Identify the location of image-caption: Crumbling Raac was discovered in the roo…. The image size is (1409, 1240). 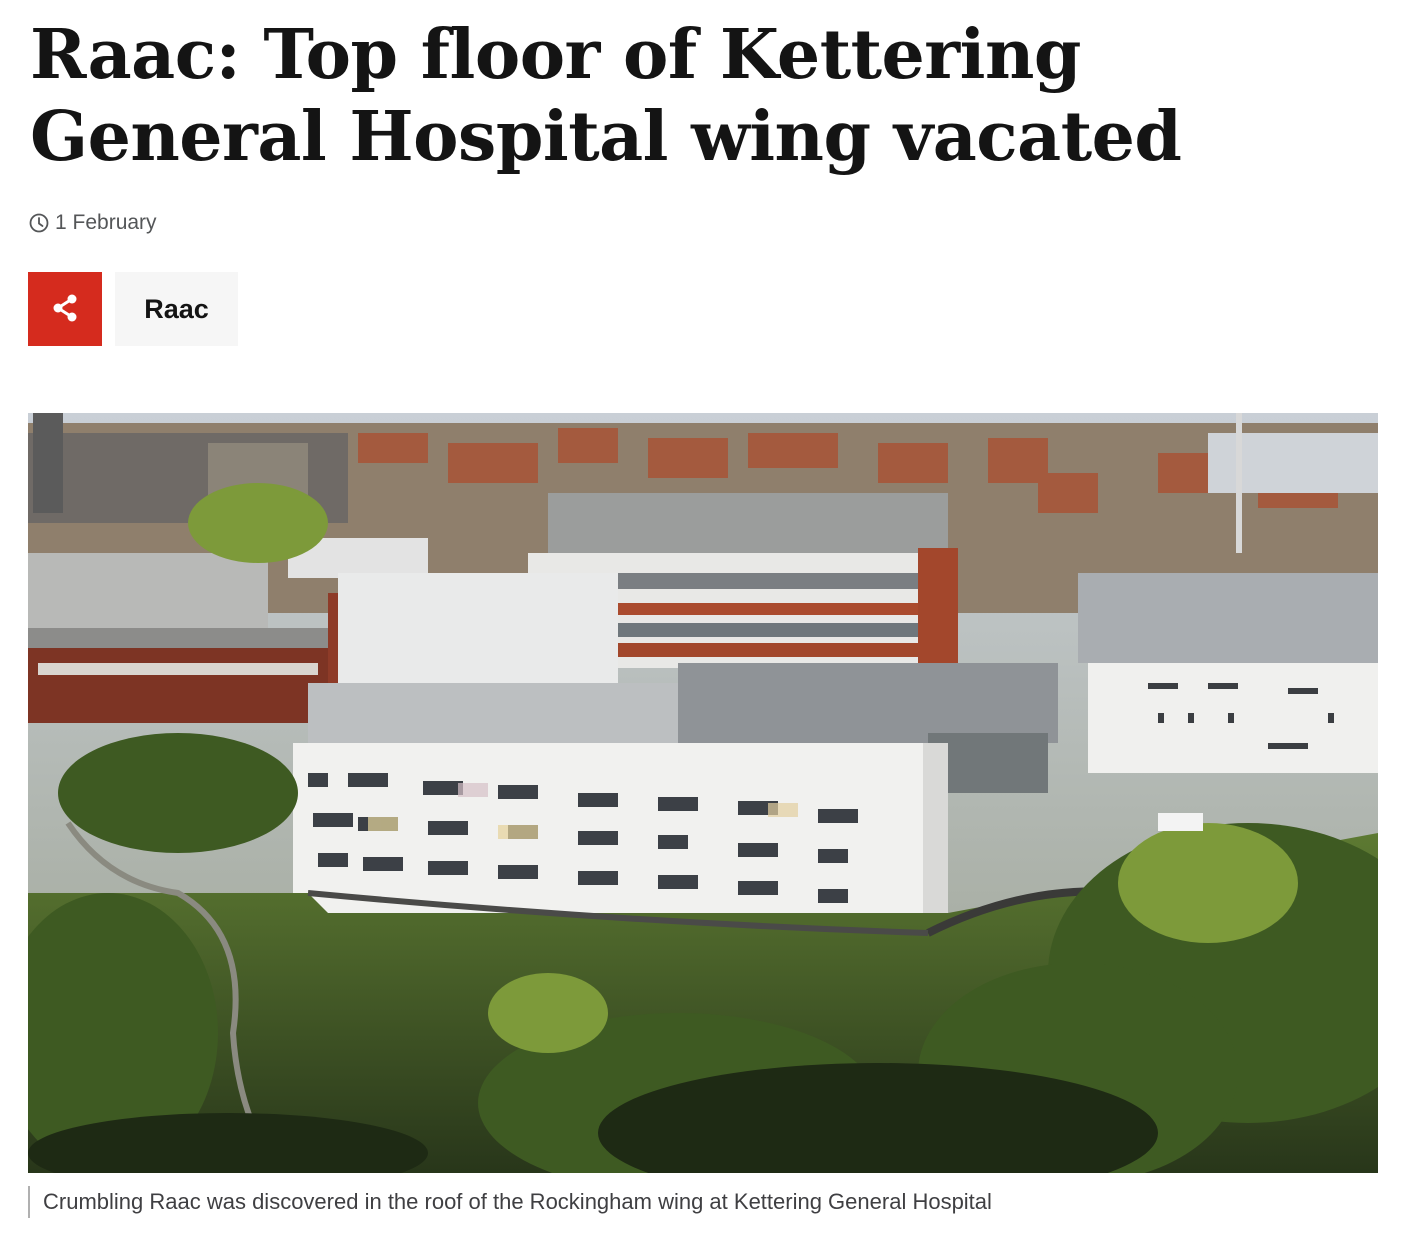
(510, 1202).